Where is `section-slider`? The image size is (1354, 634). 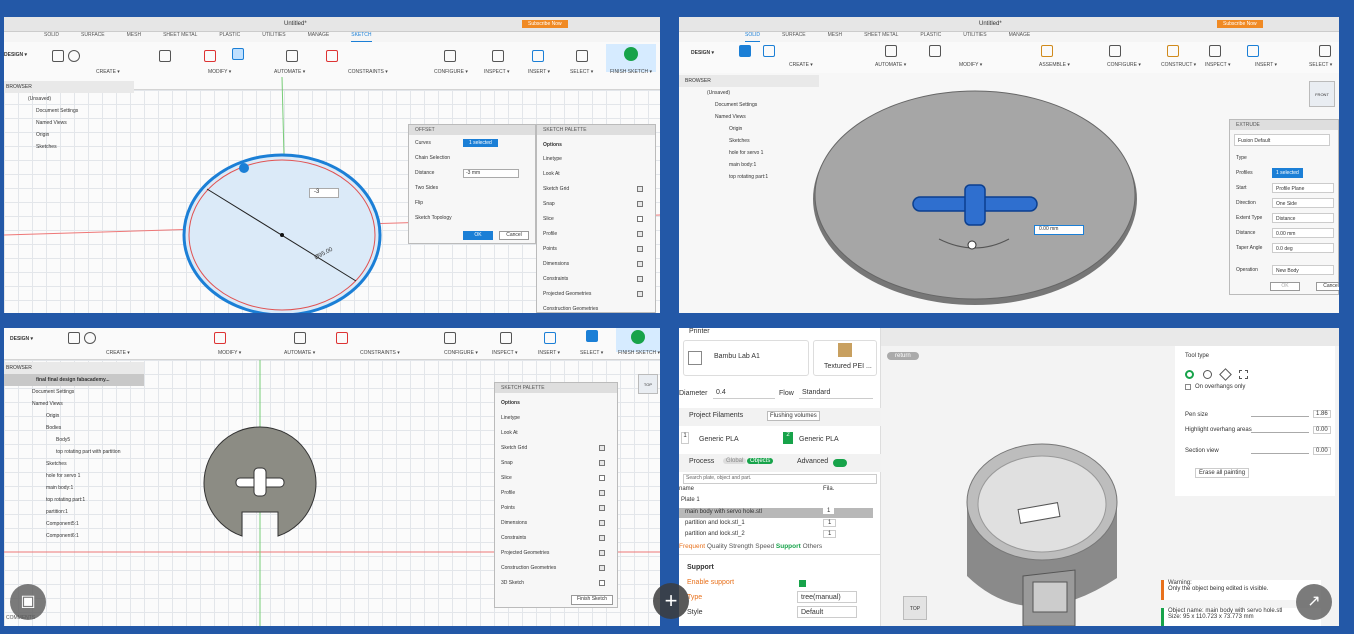
section-slider is located at coordinates (1280, 453).